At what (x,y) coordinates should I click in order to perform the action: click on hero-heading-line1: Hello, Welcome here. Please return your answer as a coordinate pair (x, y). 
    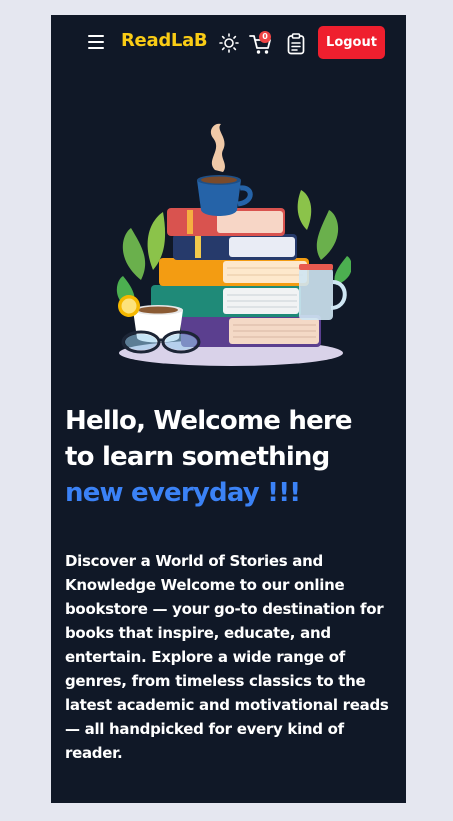
    Looking at the image, I should click on (209, 421).